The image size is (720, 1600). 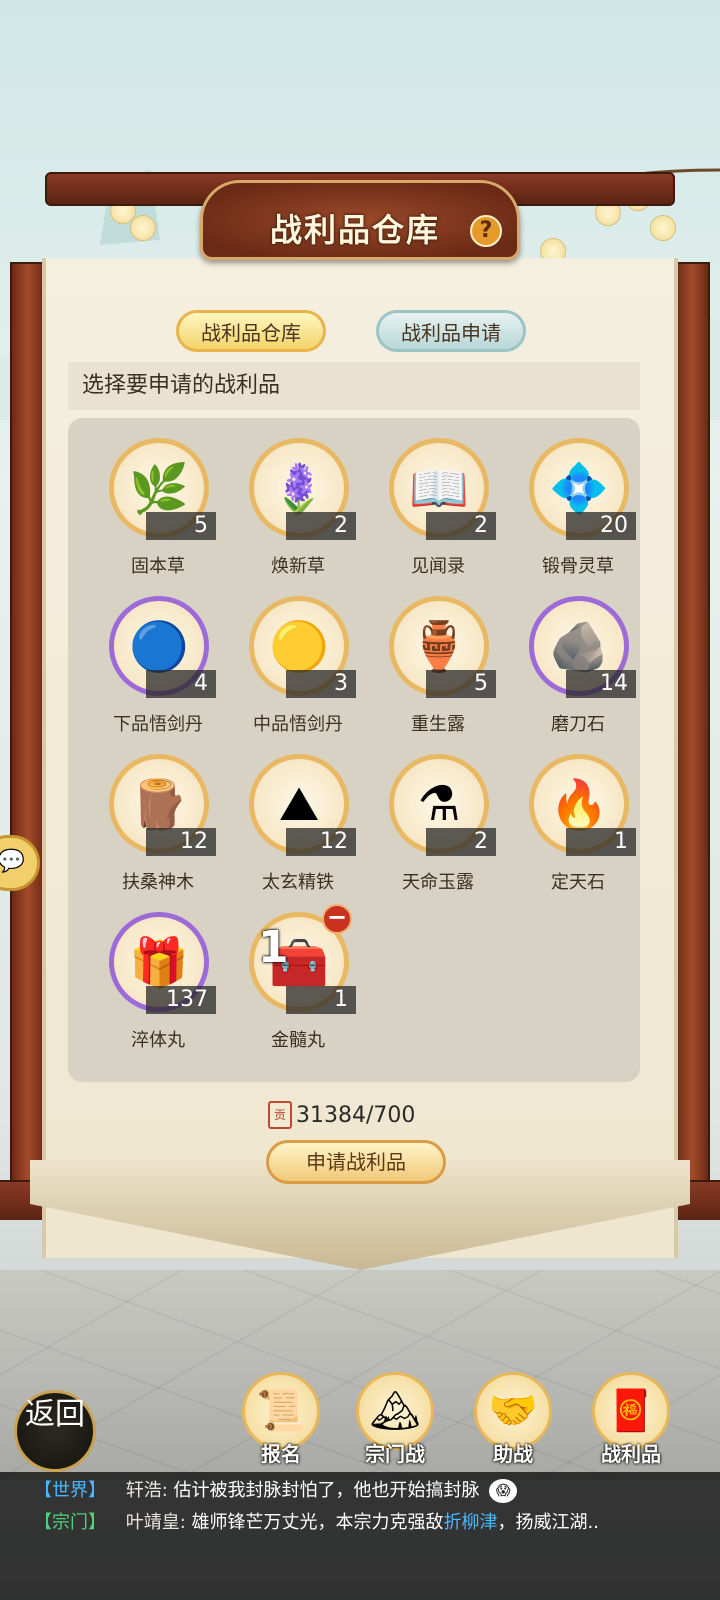 What do you see at coordinates (395, 1422) in the screenshot?
I see `nav-sect-war-button: 🏔 宗门战` at bounding box center [395, 1422].